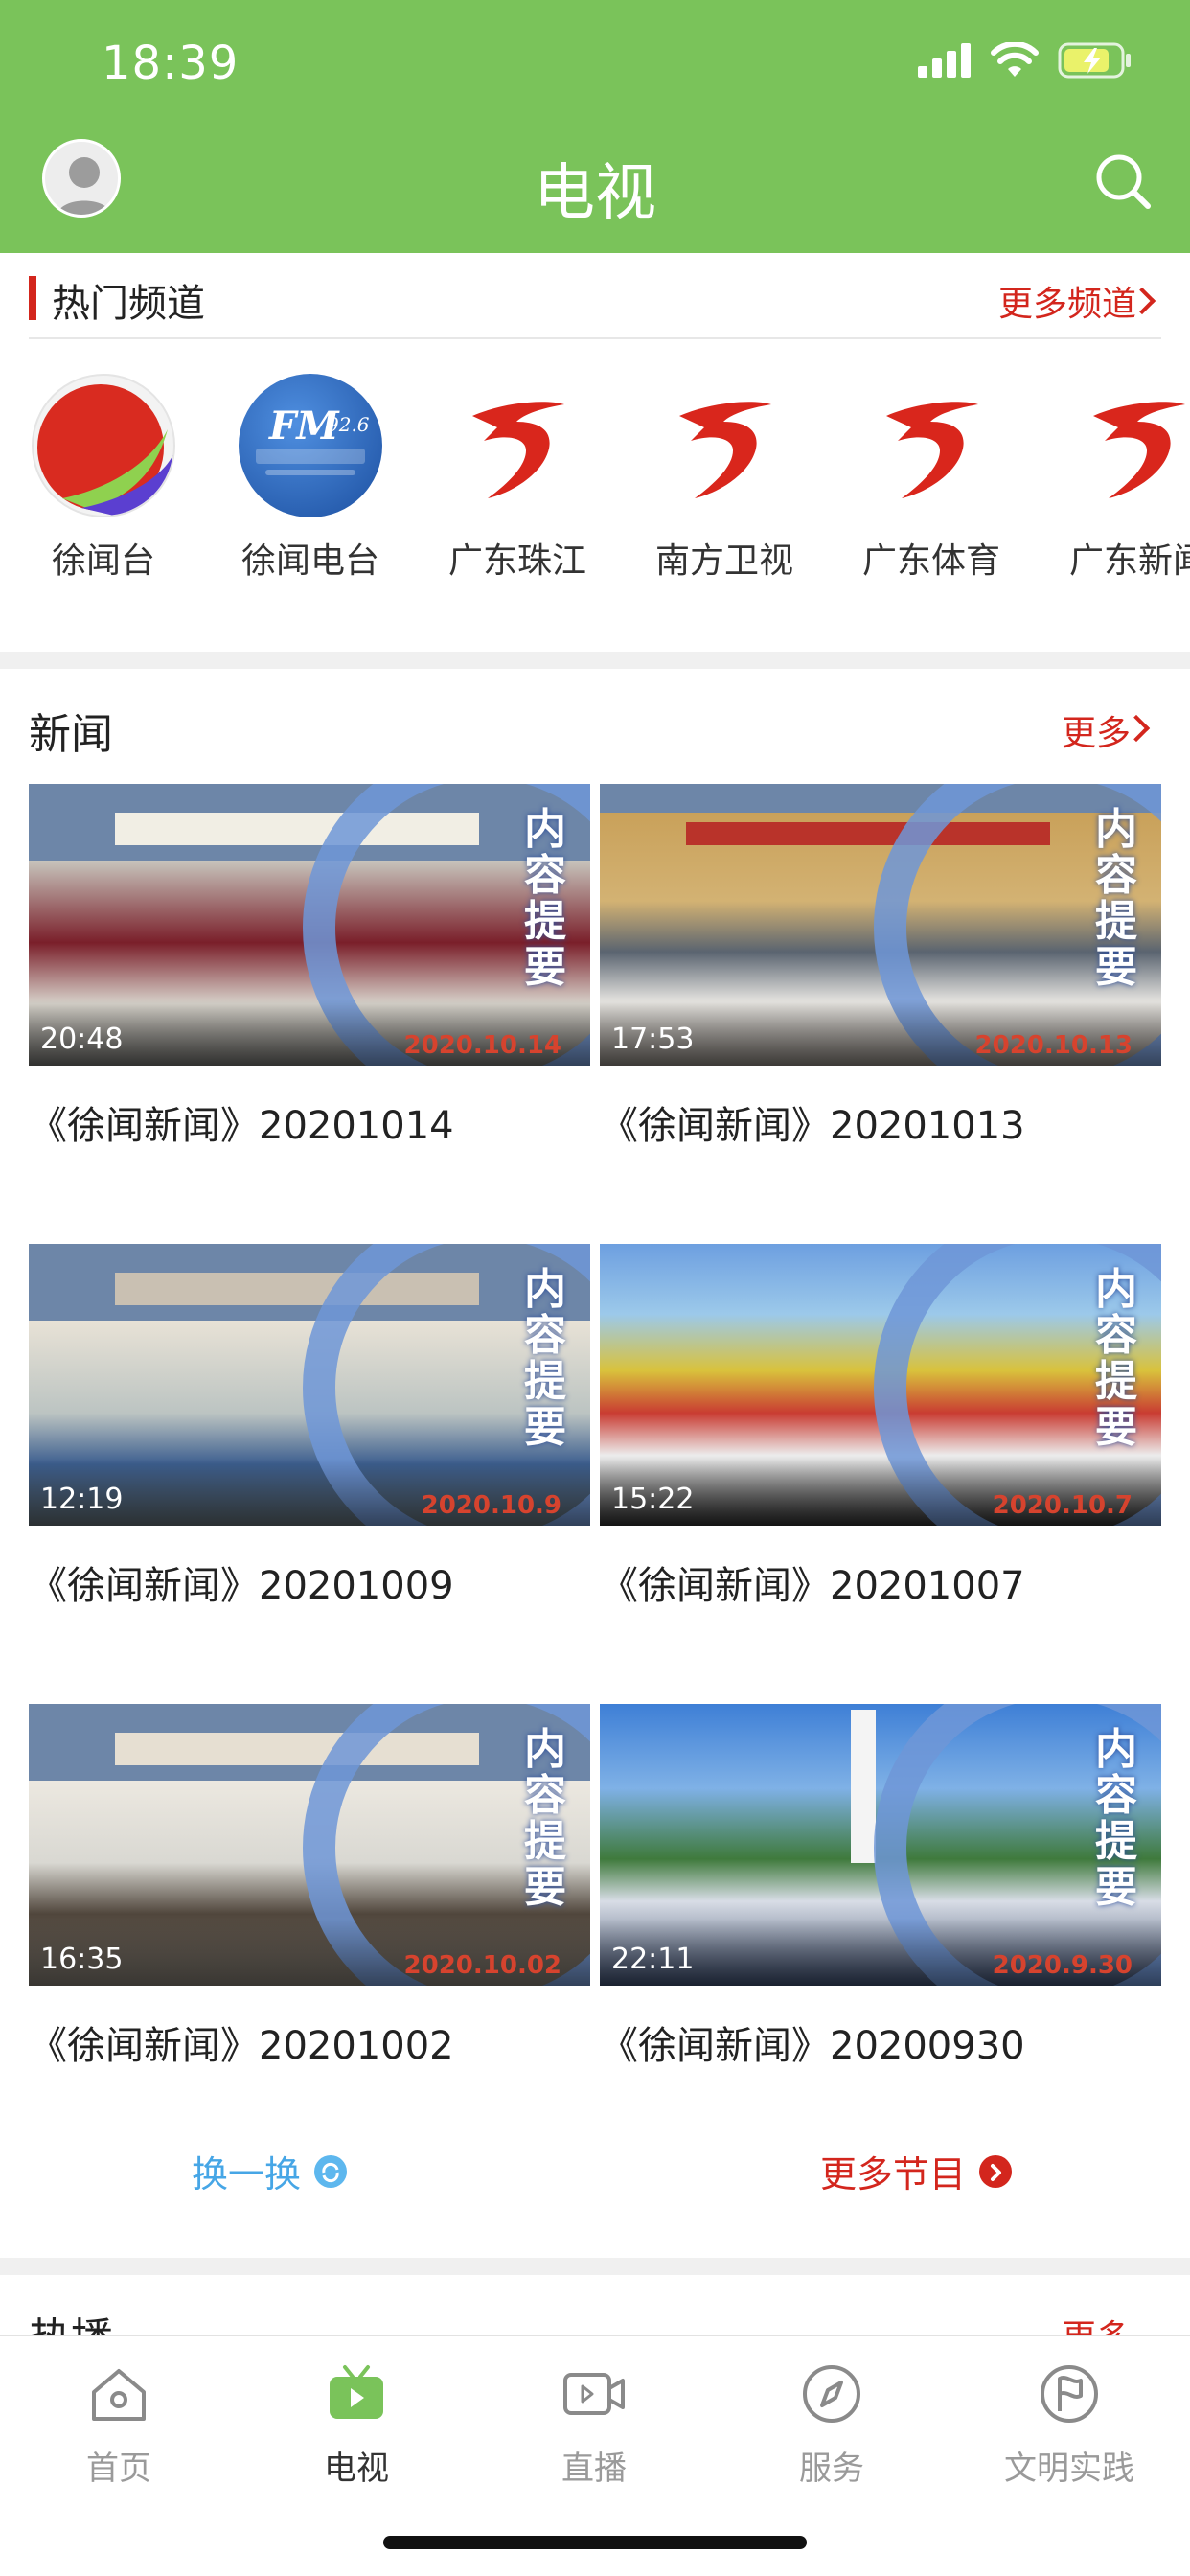 This screenshot has width=1190, height=2576. I want to click on video-date: 2020.10.7, so click(1063, 1506).